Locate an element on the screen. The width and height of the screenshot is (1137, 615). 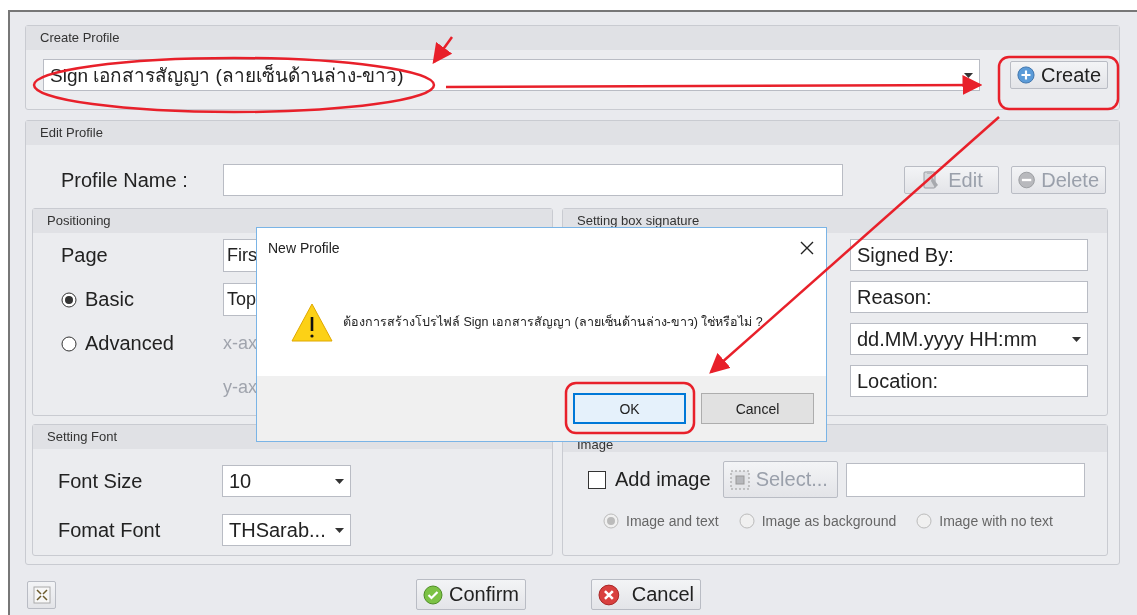
text-field: Signed By: is located at coordinates (969, 255).